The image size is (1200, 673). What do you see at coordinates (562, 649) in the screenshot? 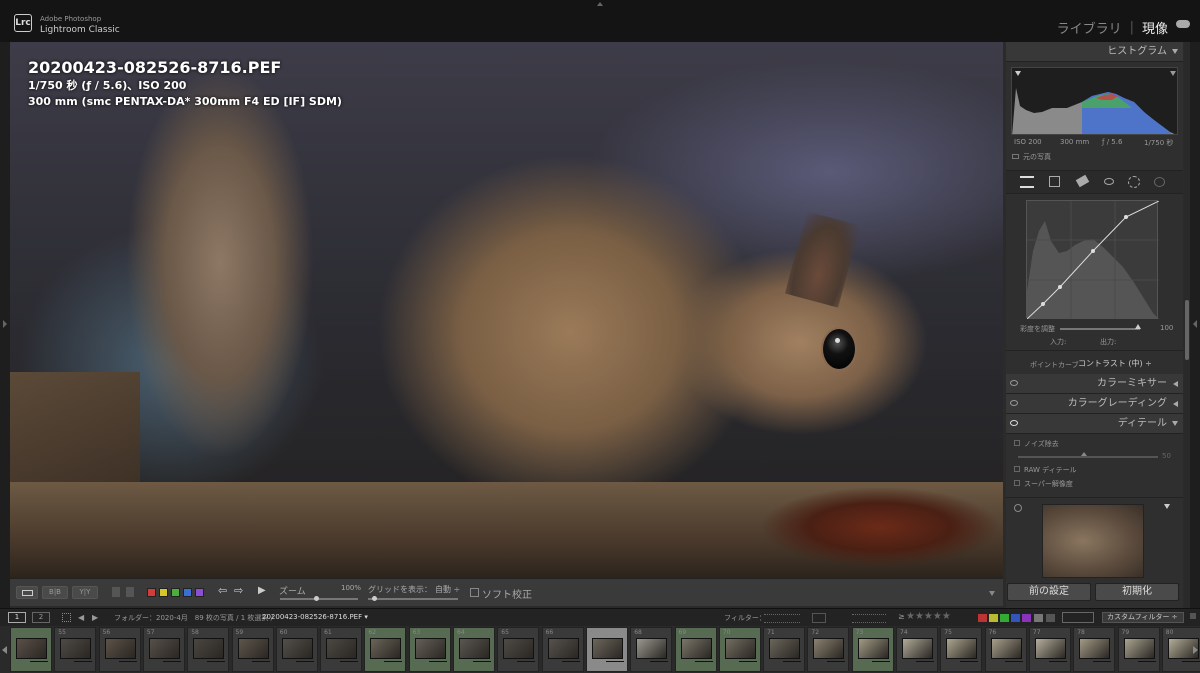
I see `filmstrip-cell: 66` at bounding box center [562, 649].